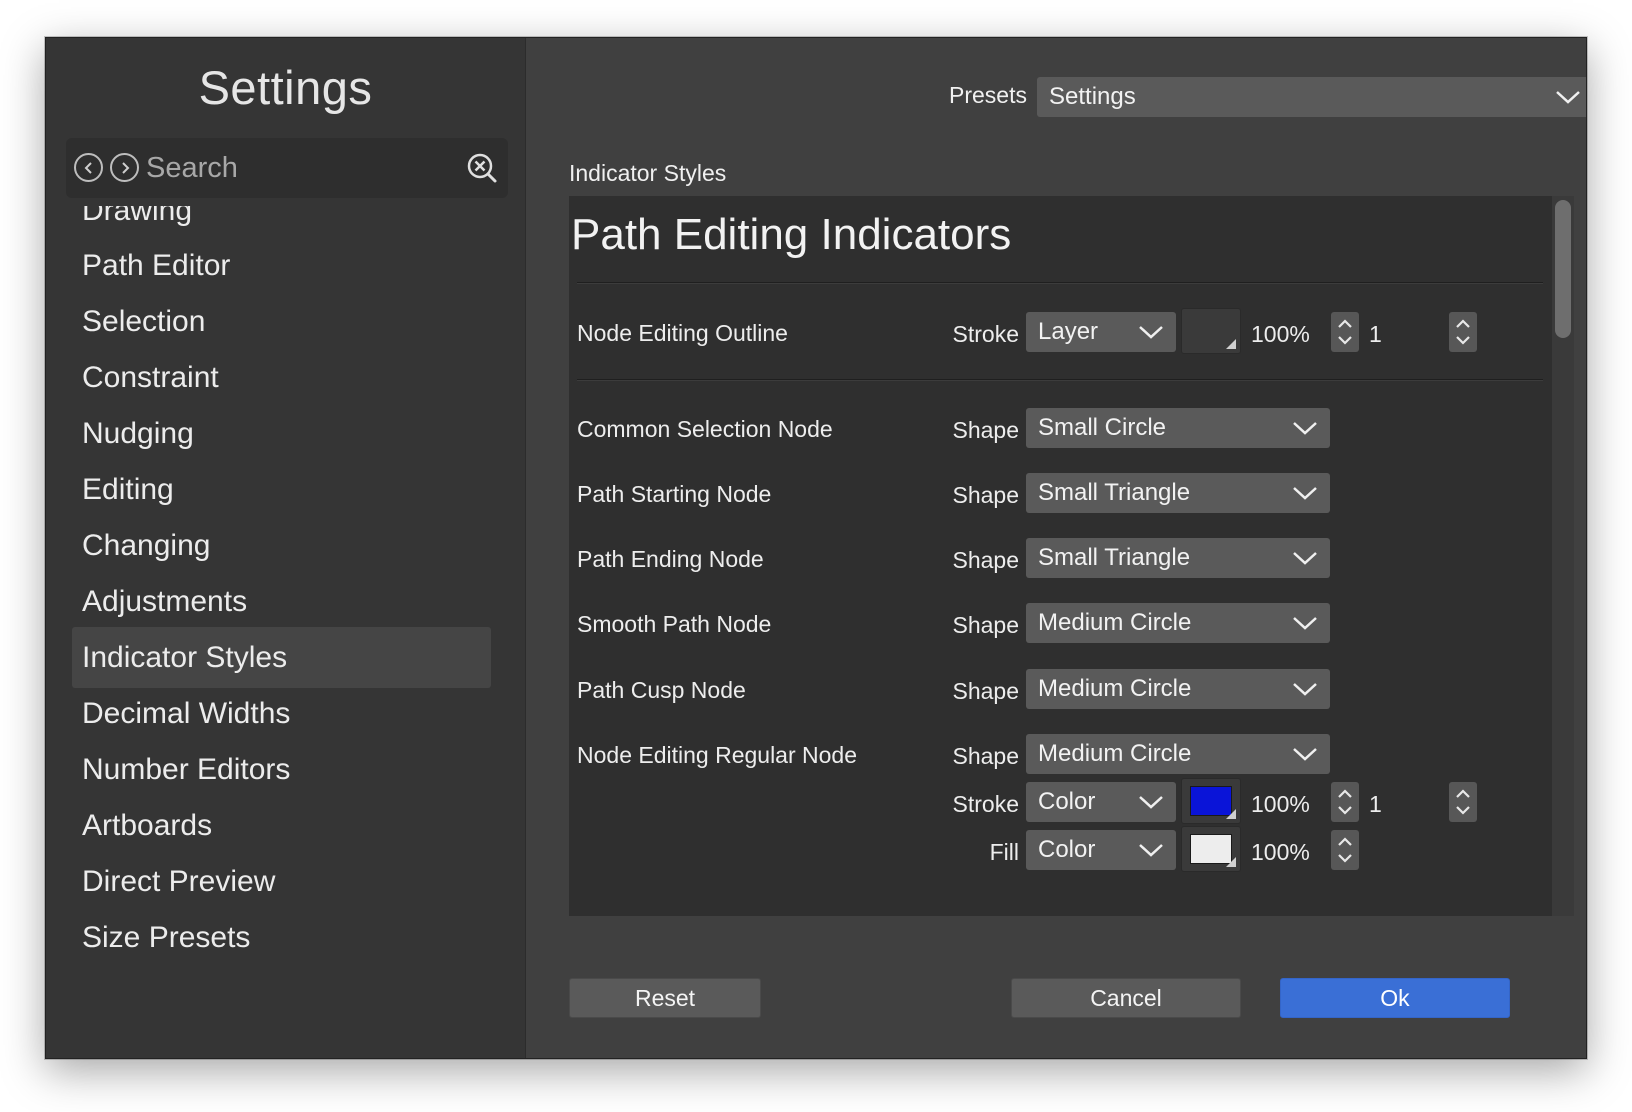 Image resolution: width=1632 pixels, height=1112 pixels. What do you see at coordinates (482, 168) in the screenshot?
I see `search-clear-icon` at bounding box center [482, 168].